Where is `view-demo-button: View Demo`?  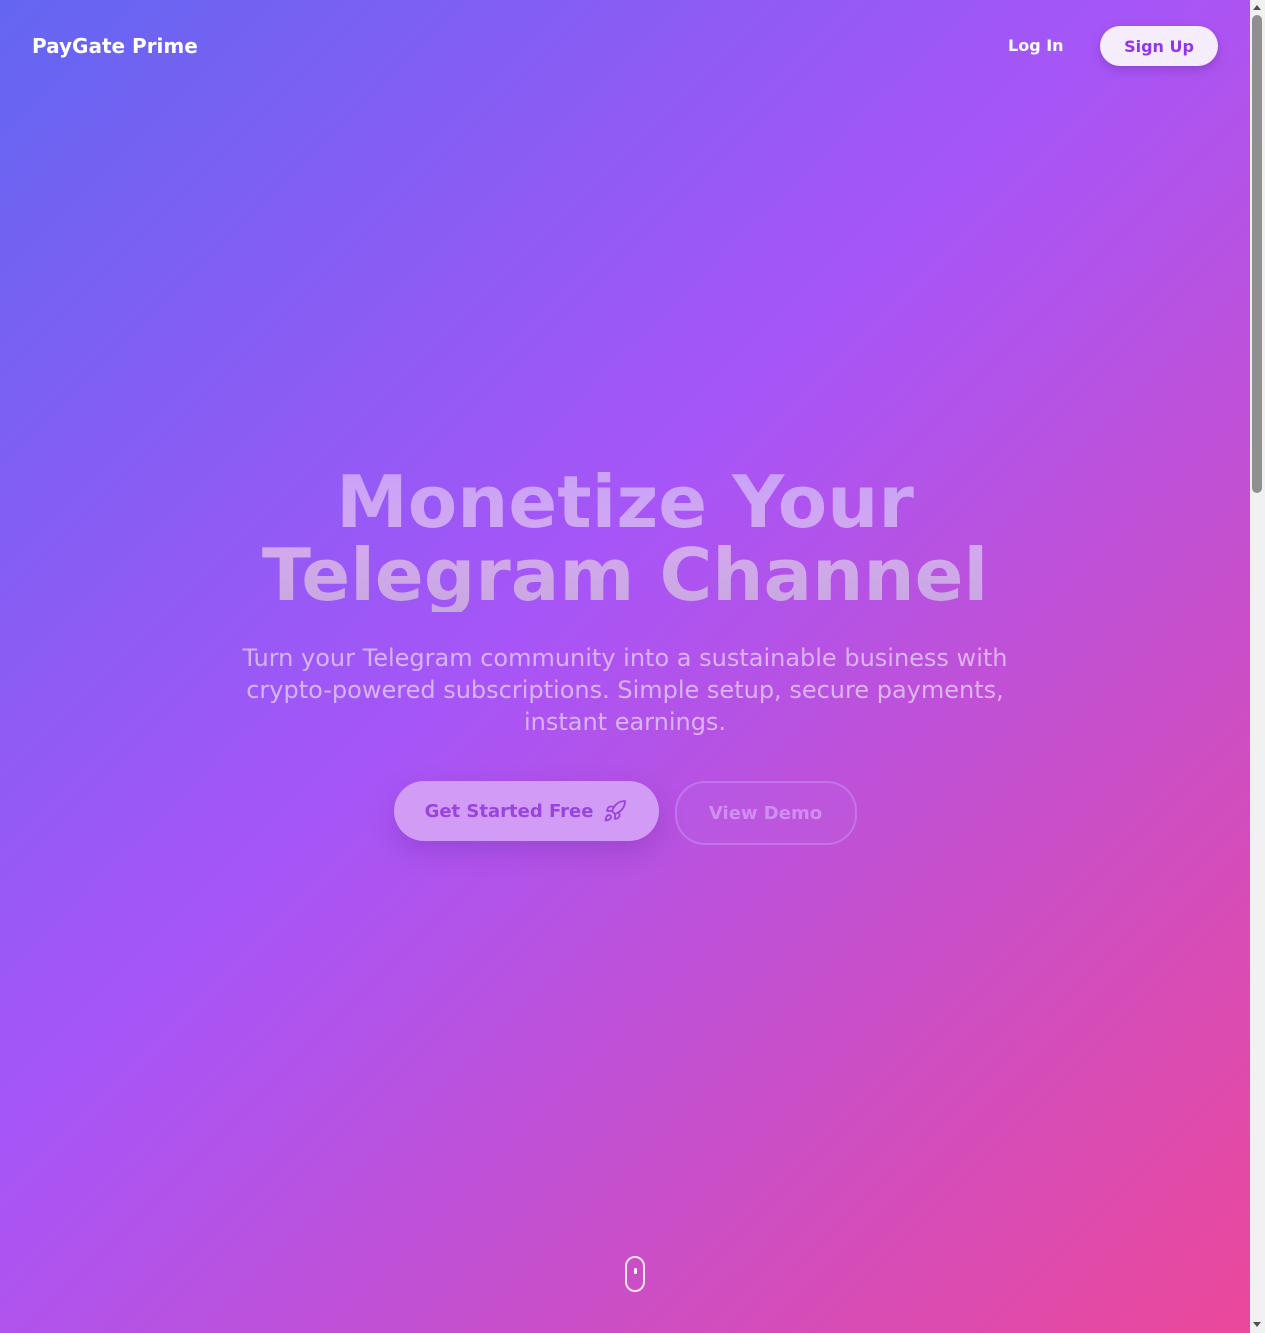 view-demo-button: View Demo is located at coordinates (765, 813).